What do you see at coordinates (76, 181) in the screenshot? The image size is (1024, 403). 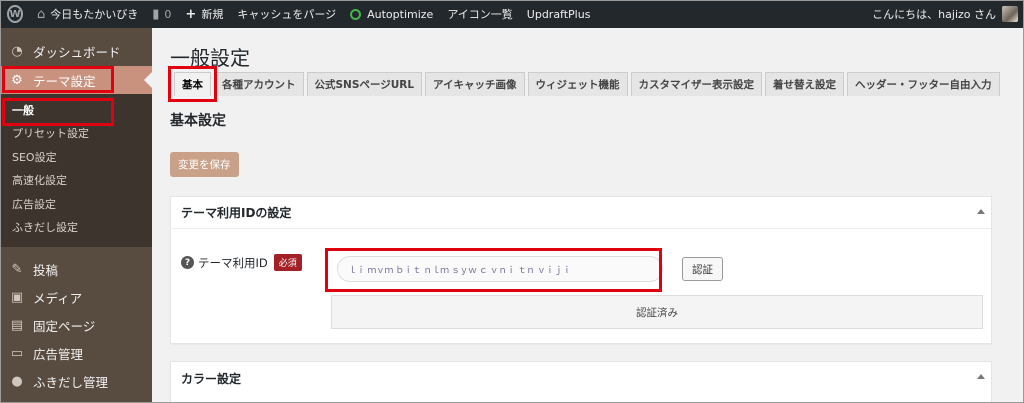 I see `submenu-speed: 高速化設定` at bounding box center [76, 181].